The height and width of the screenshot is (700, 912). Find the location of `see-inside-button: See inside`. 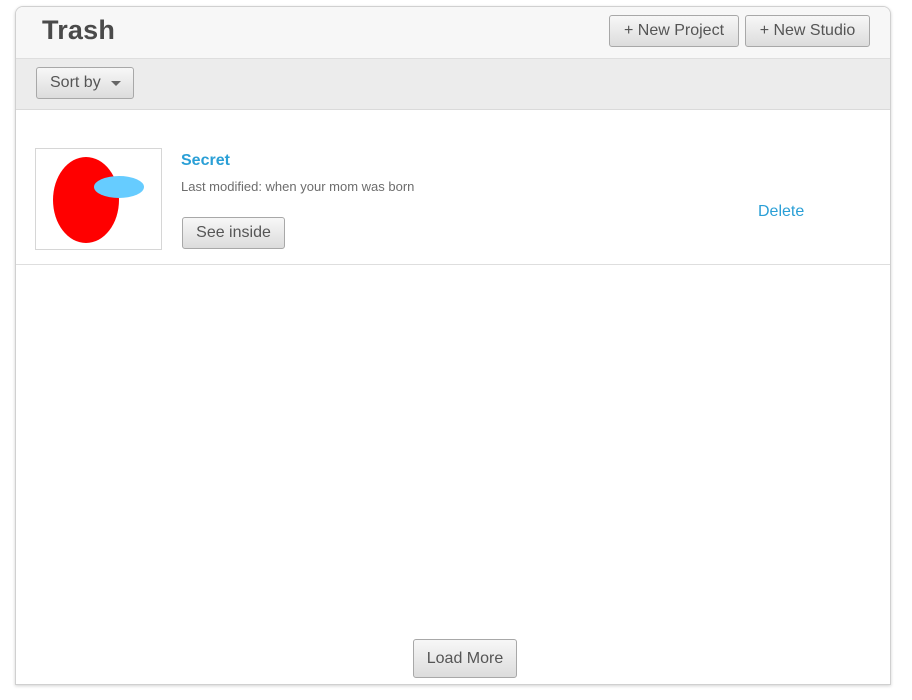

see-inside-button: See inside is located at coordinates (233, 233).